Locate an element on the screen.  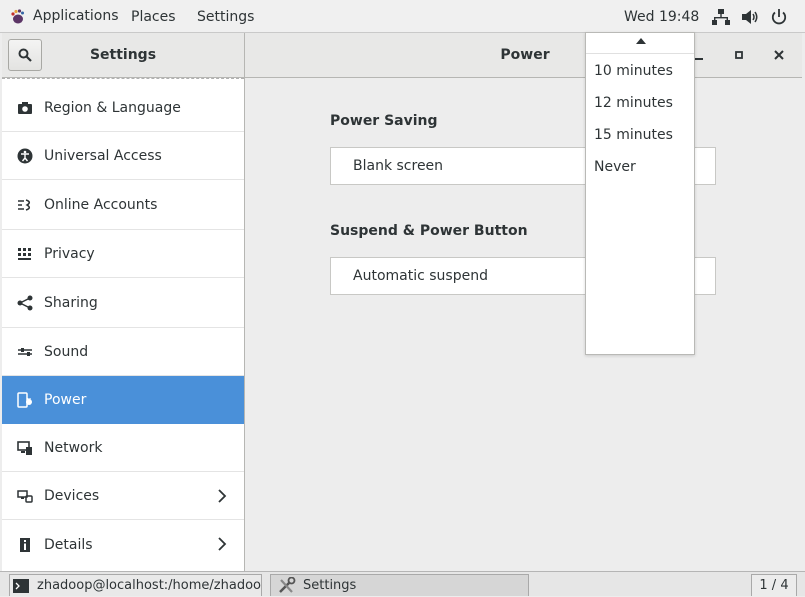
sidebar-item-universal-access: Universal Access is located at coordinates (123, 156).